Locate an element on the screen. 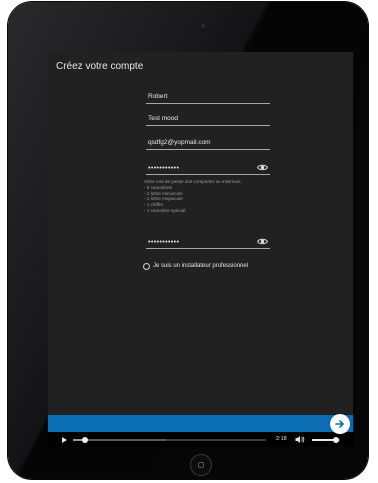  password-rule: - 1 caractère spécial is located at coordinates (165, 210).